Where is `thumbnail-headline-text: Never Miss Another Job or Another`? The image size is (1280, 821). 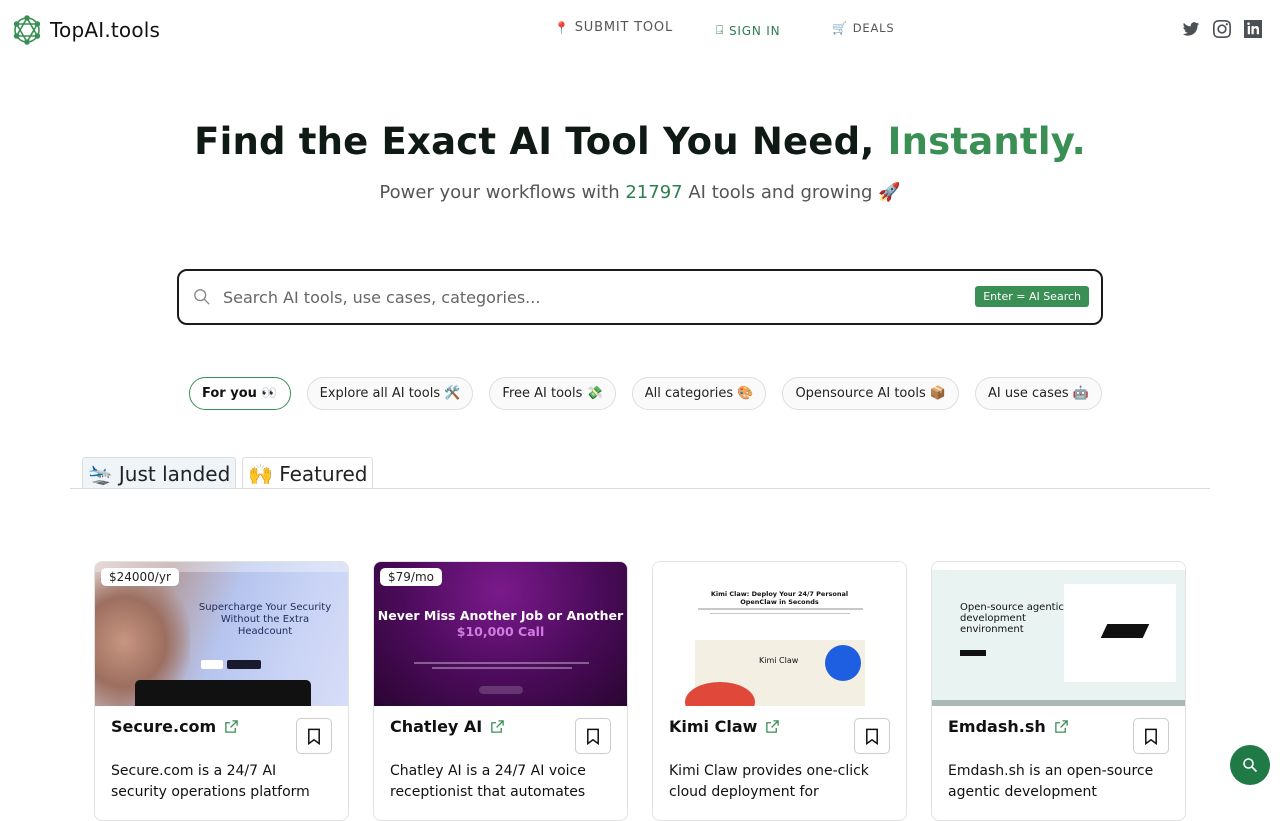 thumbnail-headline-text: Never Miss Another Job or Another is located at coordinates (500, 615).